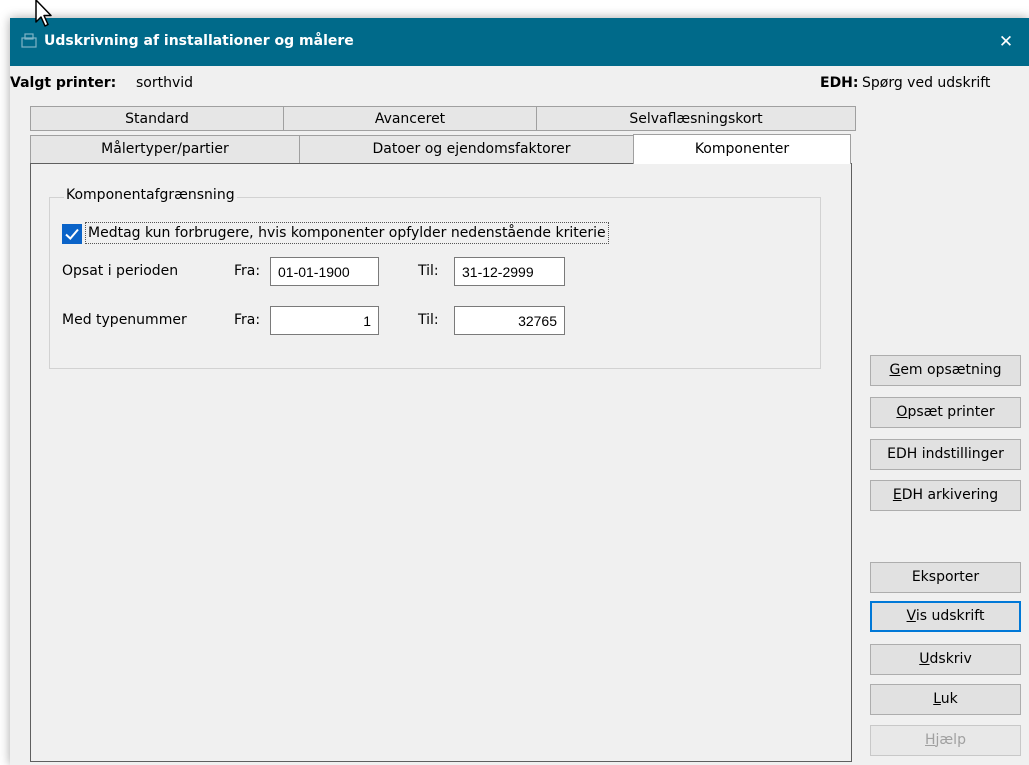 The height and width of the screenshot is (765, 1029). I want to click on close-icon: ✕, so click(1006, 42).